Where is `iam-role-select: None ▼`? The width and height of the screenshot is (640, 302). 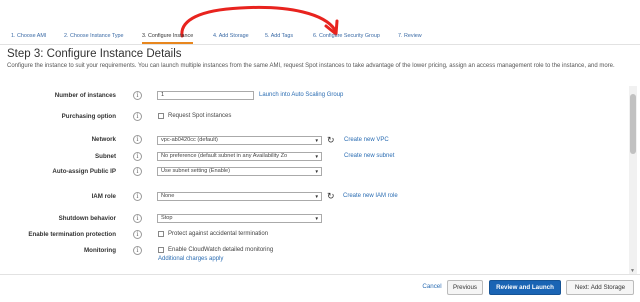 iam-role-select: None ▼ is located at coordinates (239, 196).